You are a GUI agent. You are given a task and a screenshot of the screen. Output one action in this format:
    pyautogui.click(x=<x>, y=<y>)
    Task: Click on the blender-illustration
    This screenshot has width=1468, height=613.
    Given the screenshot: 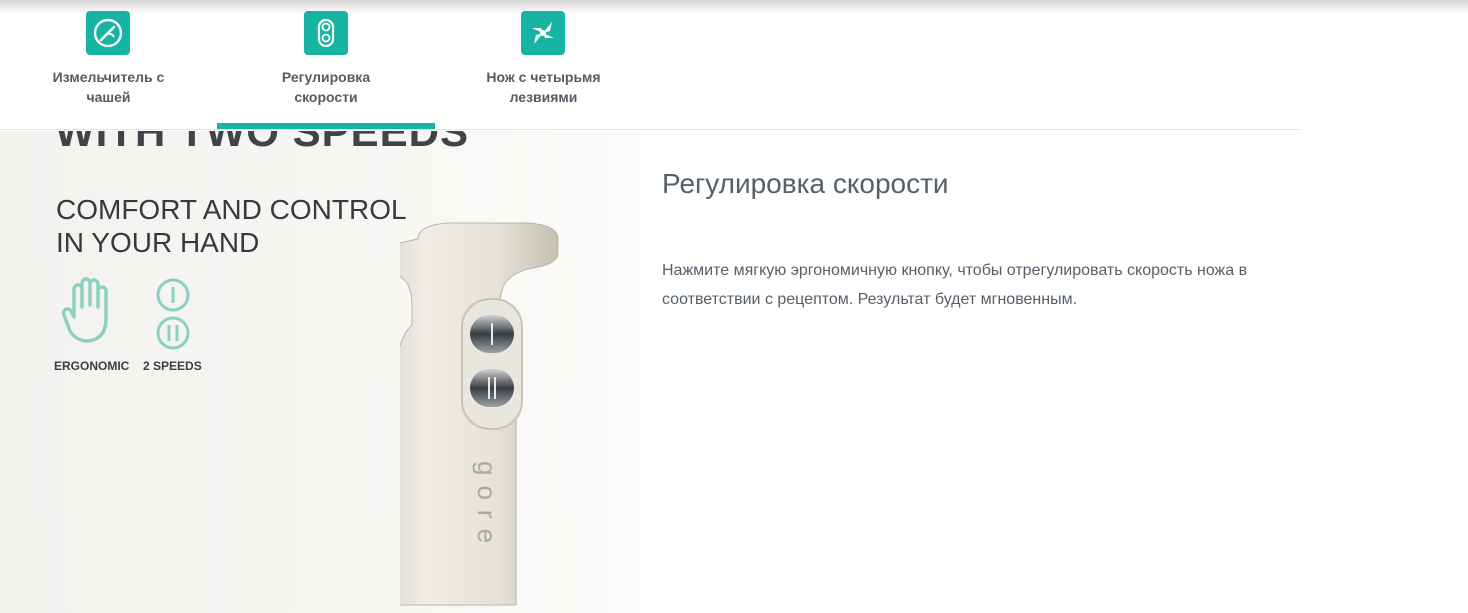 What is the action you would take?
    pyautogui.click(x=479, y=414)
    